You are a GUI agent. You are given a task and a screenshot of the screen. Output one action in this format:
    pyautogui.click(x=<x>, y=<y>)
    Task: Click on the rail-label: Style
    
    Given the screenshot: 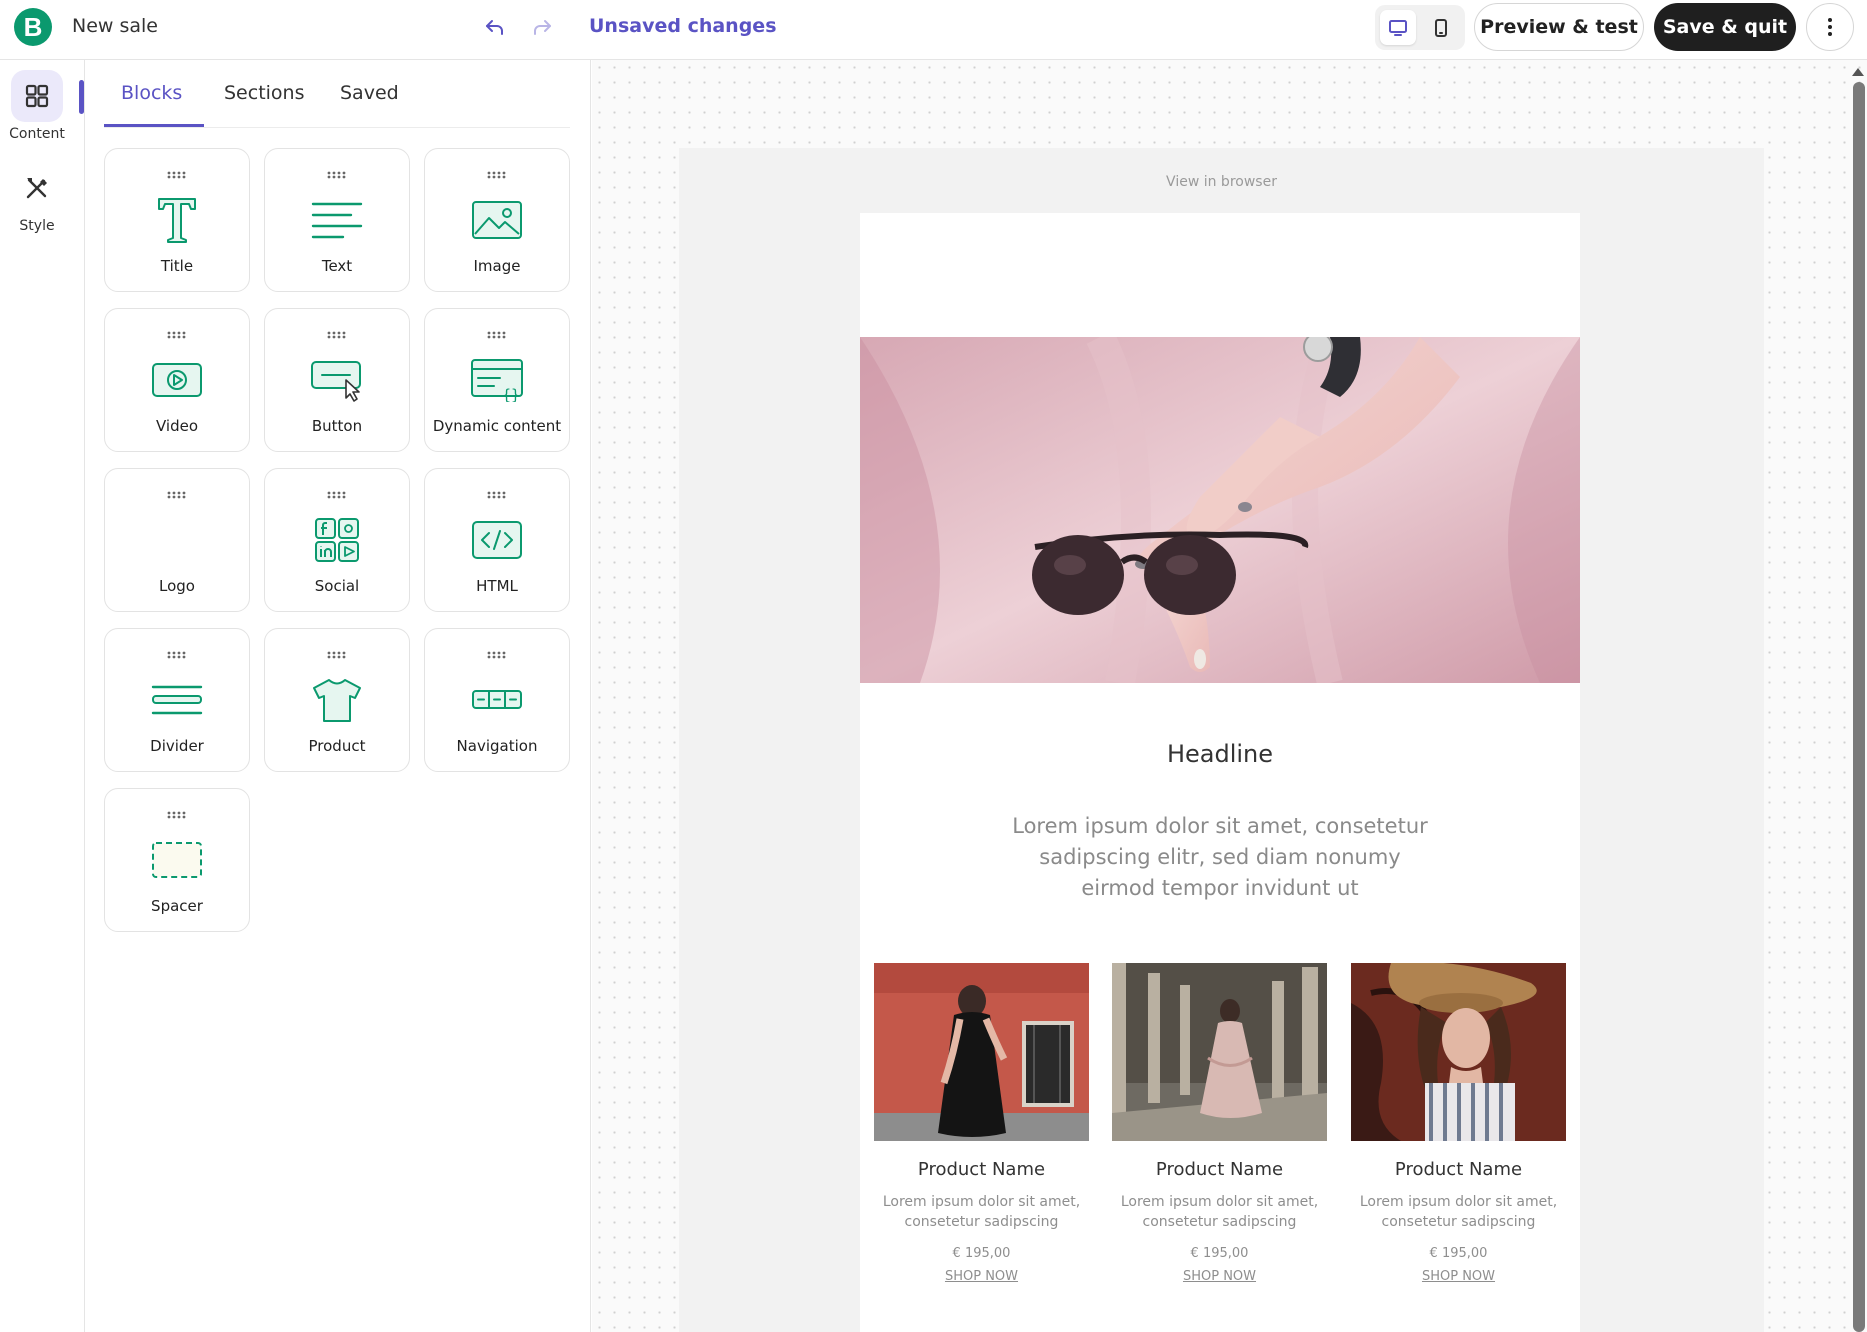 What is the action you would take?
    pyautogui.click(x=37, y=226)
    